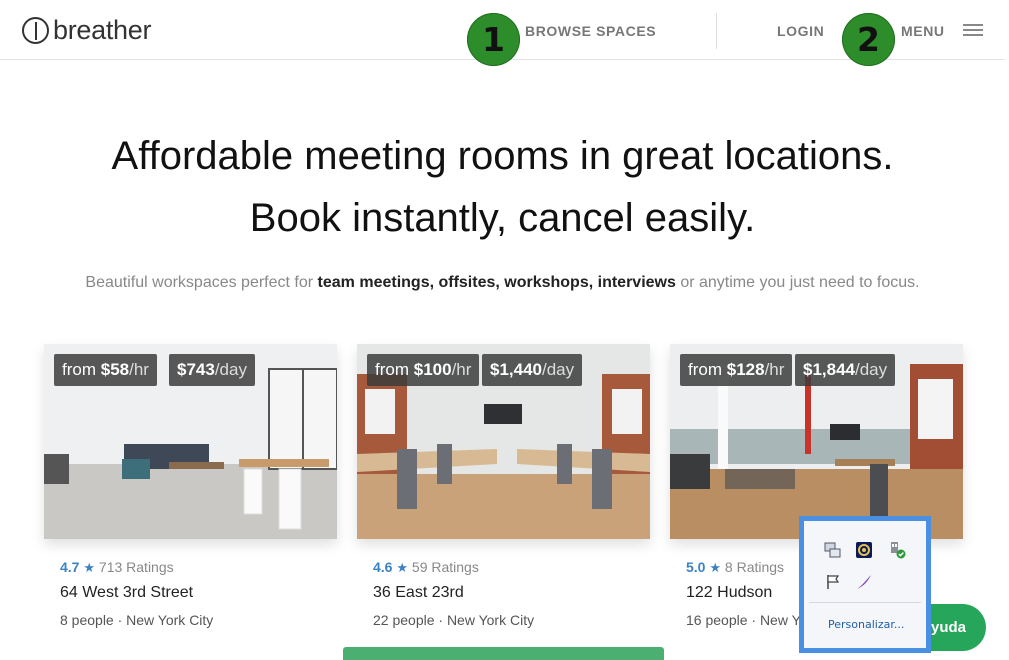 The height and width of the screenshot is (660, 1009). I want to click on usb-safe-remove-icon, so click(897, 550).